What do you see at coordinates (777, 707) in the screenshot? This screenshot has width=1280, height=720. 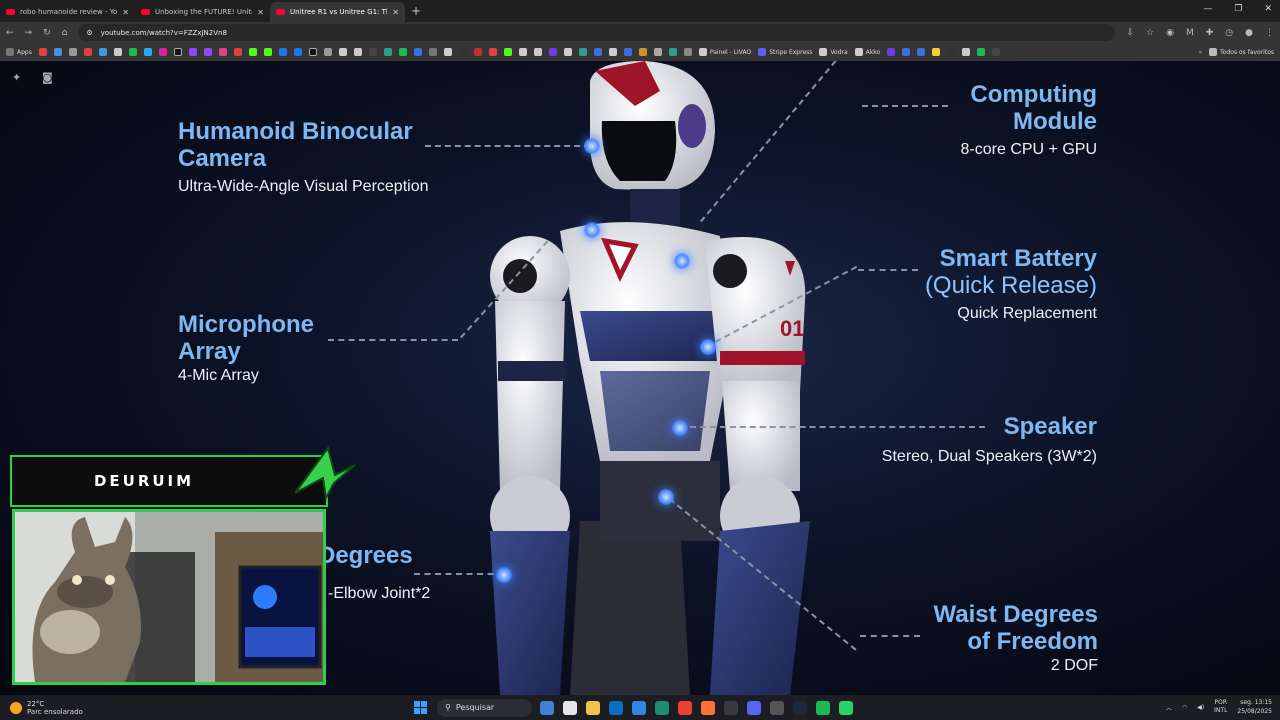 I see `settings-icon` at bounding box center [777, 707].